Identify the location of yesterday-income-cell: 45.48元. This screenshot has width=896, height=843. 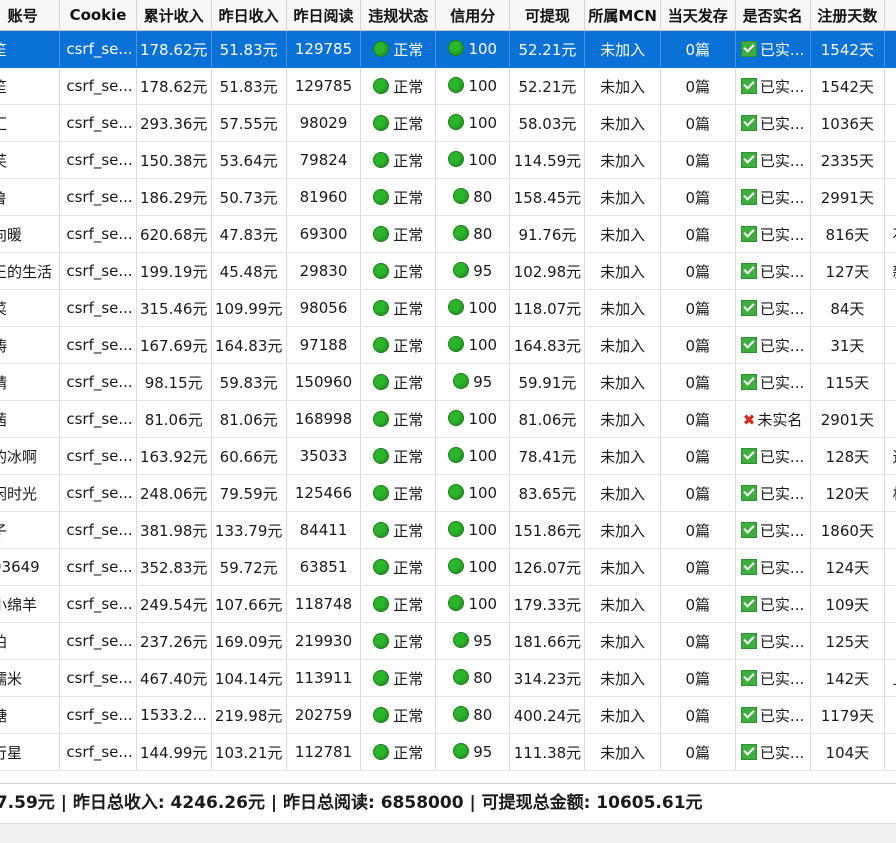
(249, 271).